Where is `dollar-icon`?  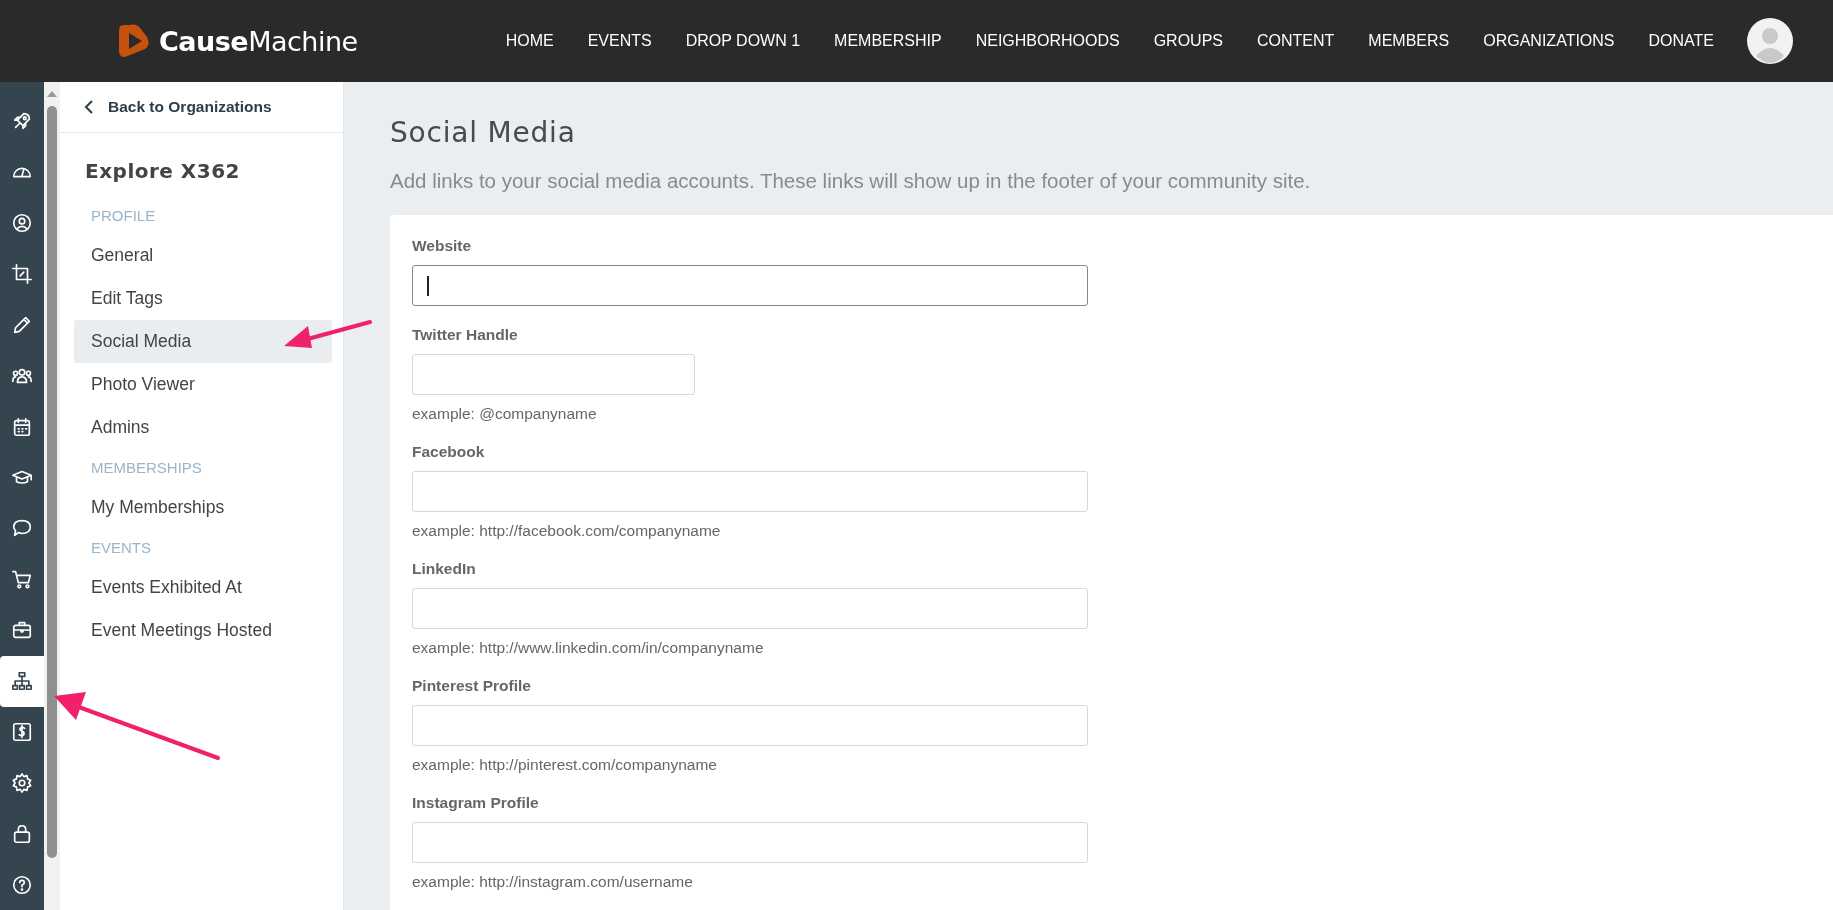 dollar-icon is located at coordinates (22, 731).